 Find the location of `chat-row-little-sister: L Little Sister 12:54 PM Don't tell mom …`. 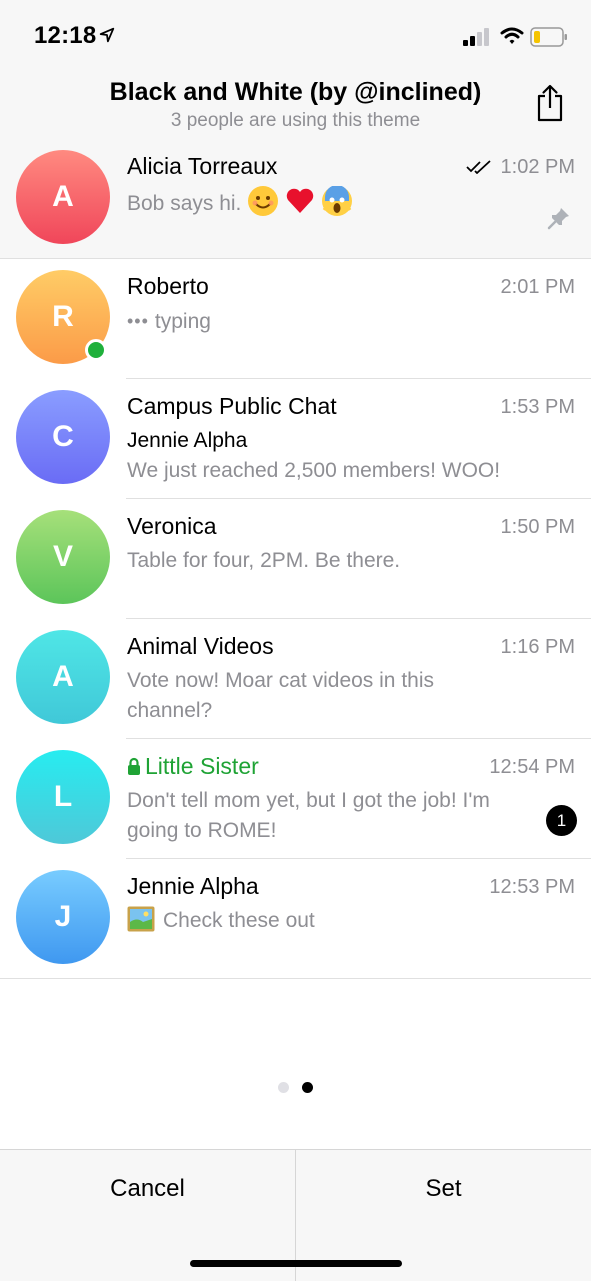

chat-row-little-sister: L Little Sister 12:54 PM Don't tell mom … is located at coordinates (295, 799).